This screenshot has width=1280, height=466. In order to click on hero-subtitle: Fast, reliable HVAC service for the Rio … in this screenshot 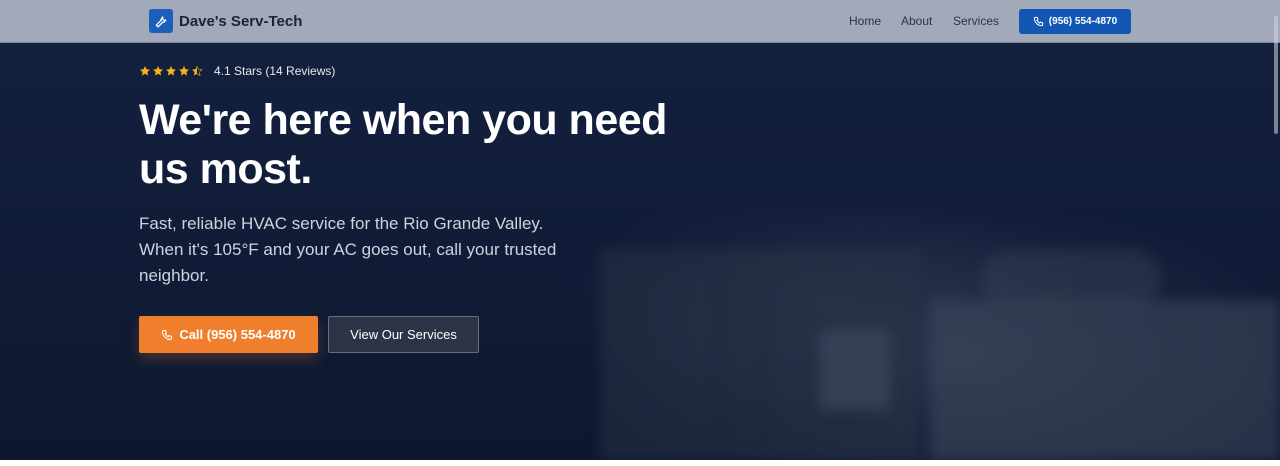, I will do `click(348, 249)`.